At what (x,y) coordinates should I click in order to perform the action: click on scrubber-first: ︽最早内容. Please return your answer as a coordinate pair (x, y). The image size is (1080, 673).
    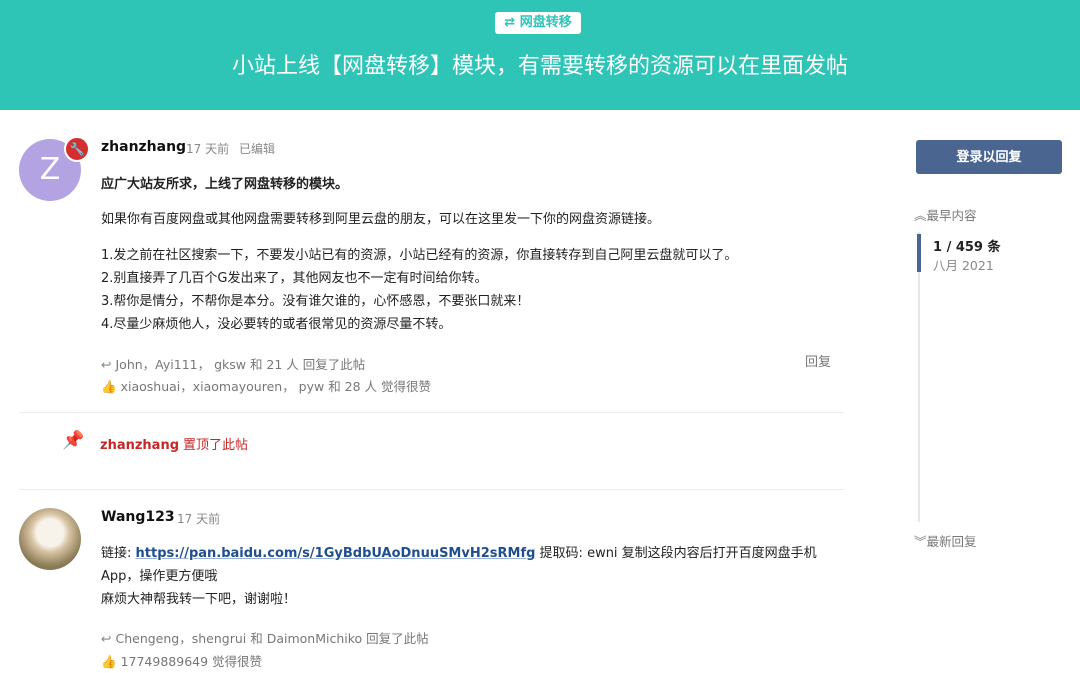
    Looking at the image, I should click on (945, 214).